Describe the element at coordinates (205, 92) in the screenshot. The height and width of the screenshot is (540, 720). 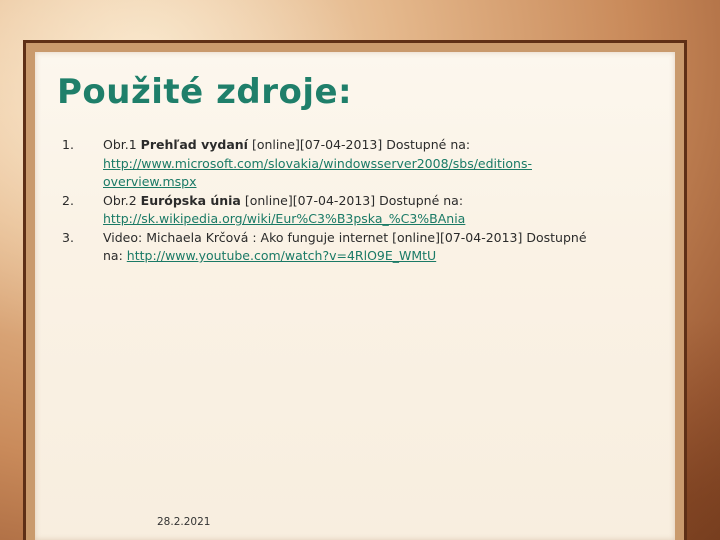
I see `slide-title: Použité zdroje:` at that location.